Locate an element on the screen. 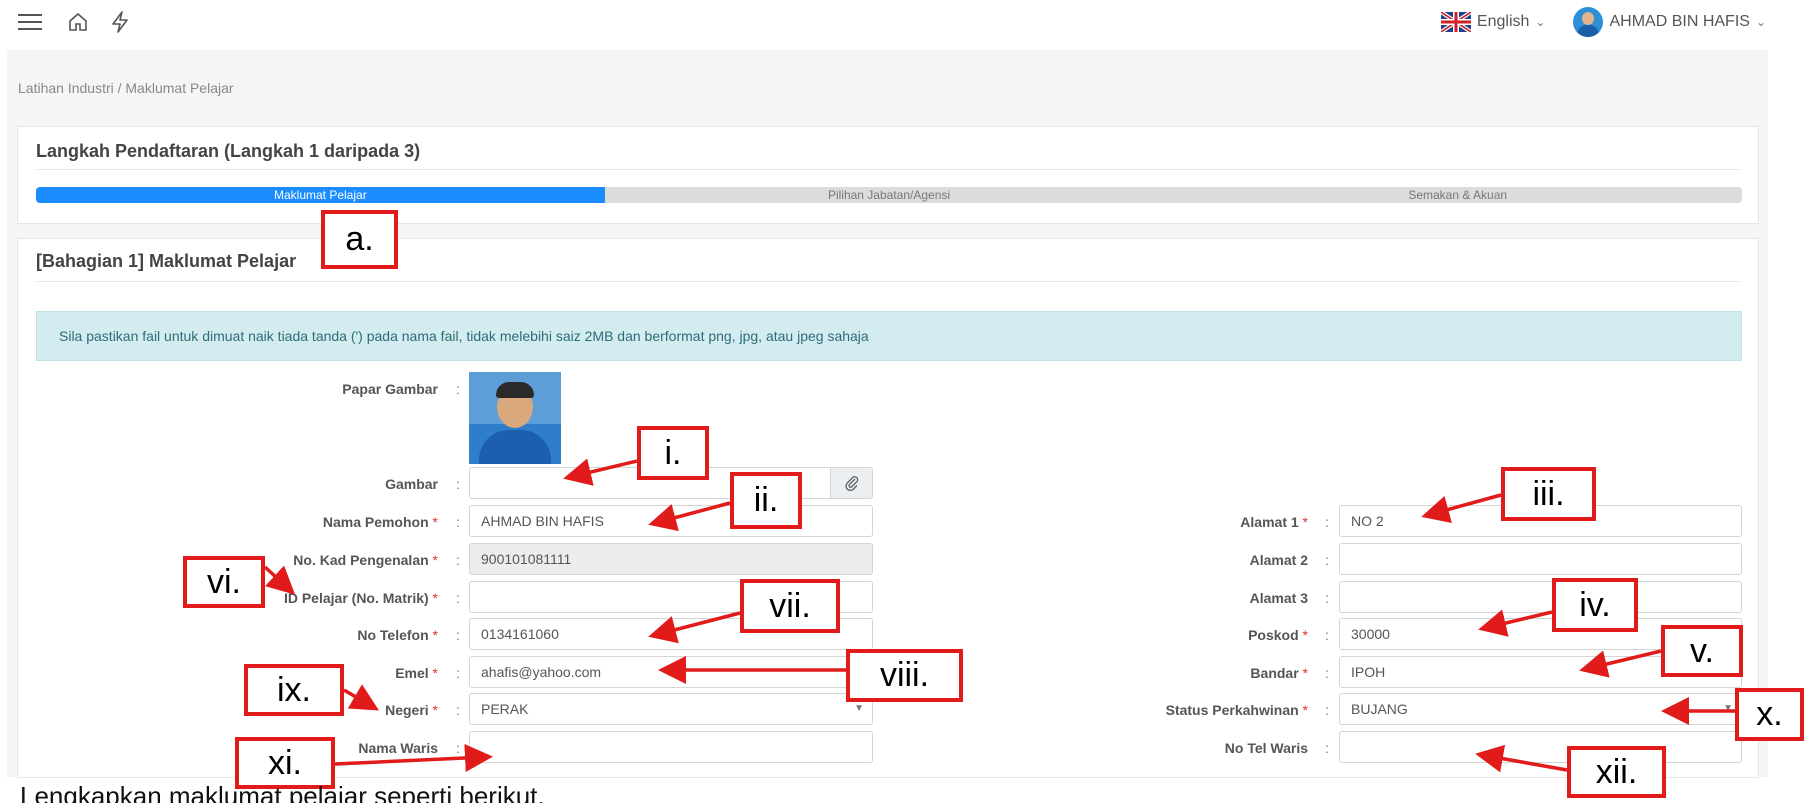 The width and height of the screenshot is (1814, 803). language-label: English is located at coordinates (1503, 21).